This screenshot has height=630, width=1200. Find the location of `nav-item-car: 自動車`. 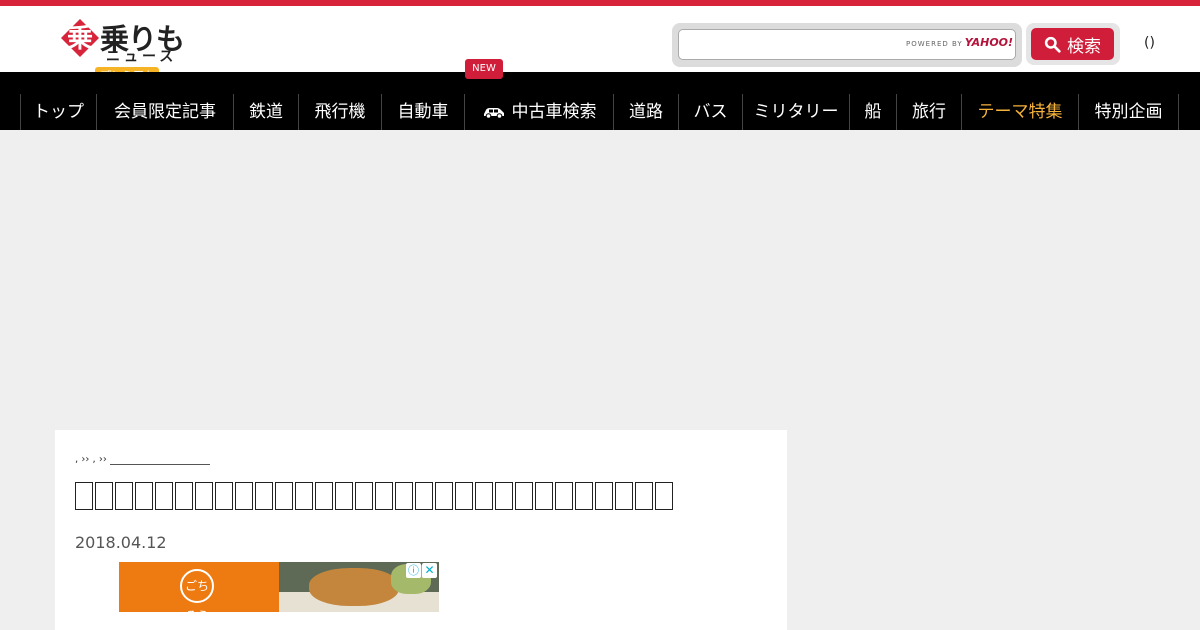

nav-item-car: 自動車 is located at coordinates (422, 112).